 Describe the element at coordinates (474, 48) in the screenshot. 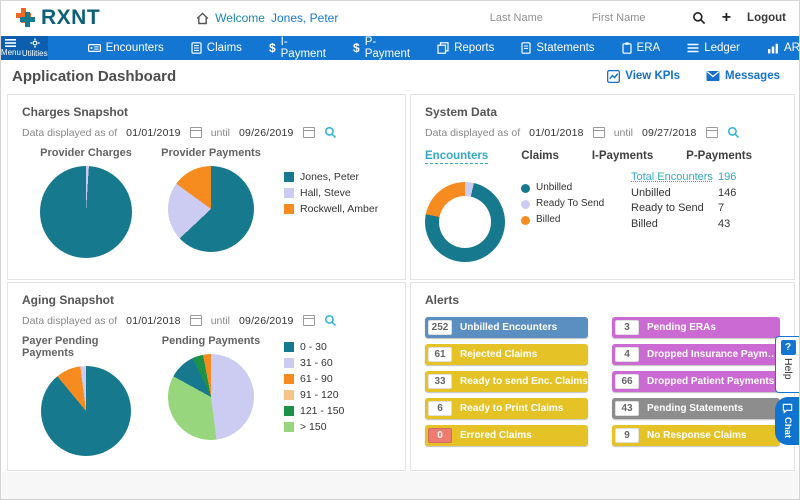

I see `nav-item-label: Reports` at that location.